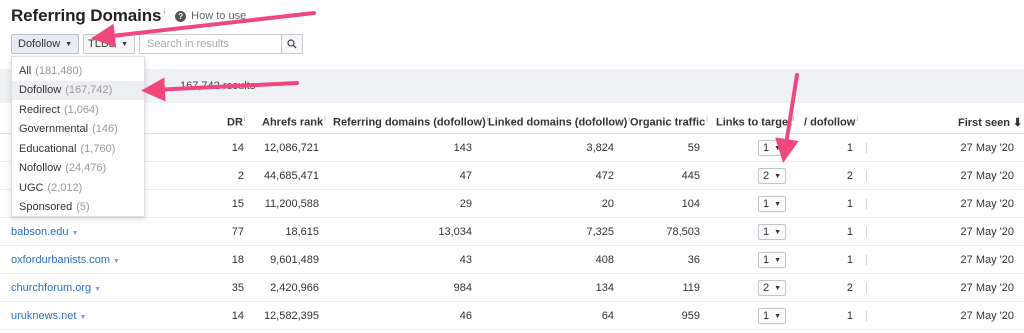 This screenshot has height=333, width=1024. Describe the element at coordinates (604, 260) in the screenshot. I see `linked-domains-value: 408` at that location.